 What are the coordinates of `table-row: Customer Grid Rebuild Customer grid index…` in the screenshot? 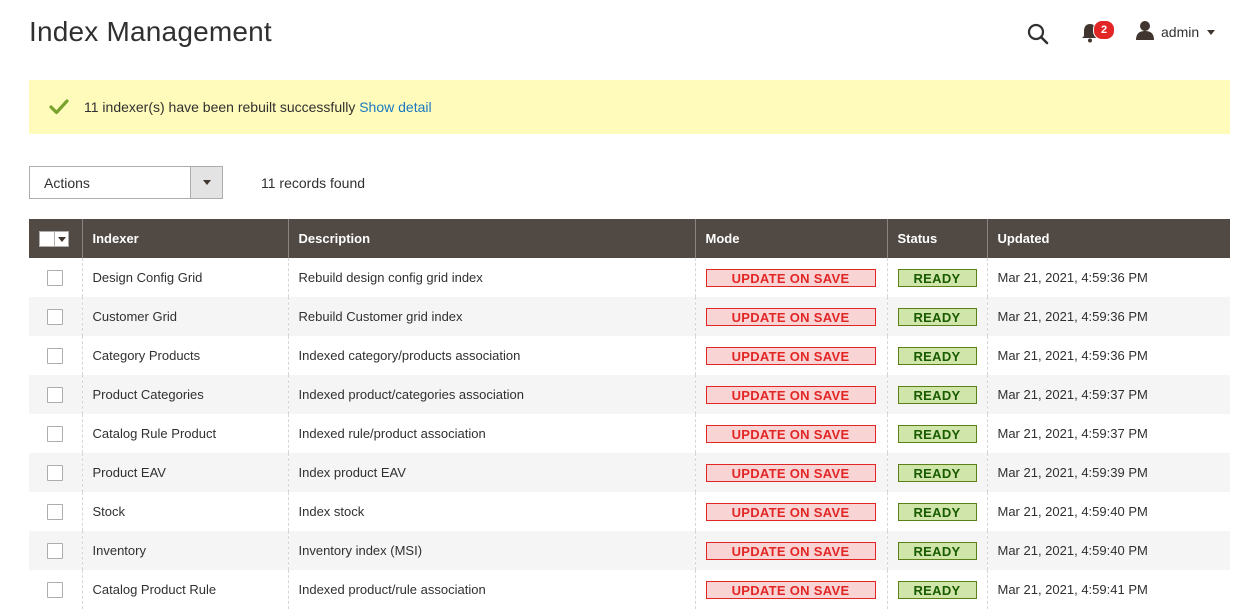 It's located at (629, 316).